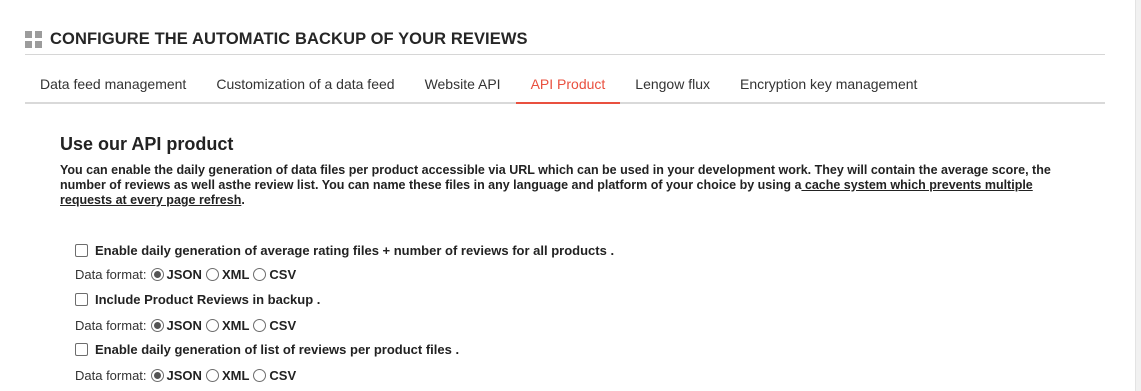  Describe the element at coordinates (113, 84) in the screenshot. I see `tab-data-feed-management: Data feed management` at that location.